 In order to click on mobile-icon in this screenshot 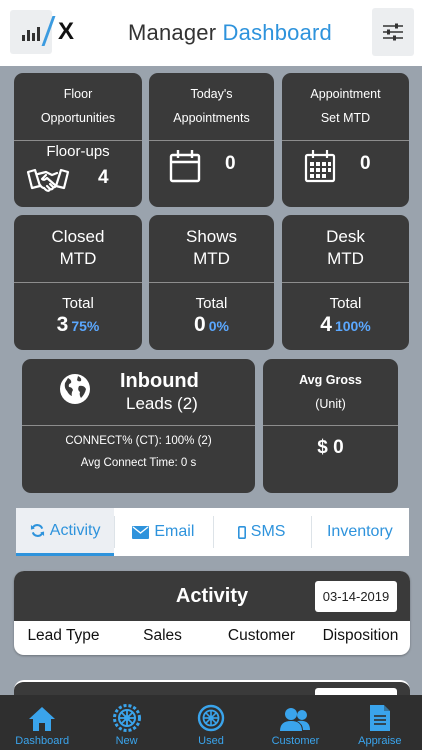, I will do `click(241, 532)`.